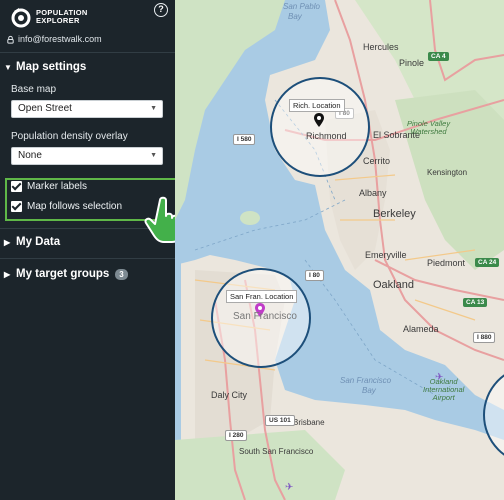  I want to click on city-label: South San Francisco, so click(276, 451).